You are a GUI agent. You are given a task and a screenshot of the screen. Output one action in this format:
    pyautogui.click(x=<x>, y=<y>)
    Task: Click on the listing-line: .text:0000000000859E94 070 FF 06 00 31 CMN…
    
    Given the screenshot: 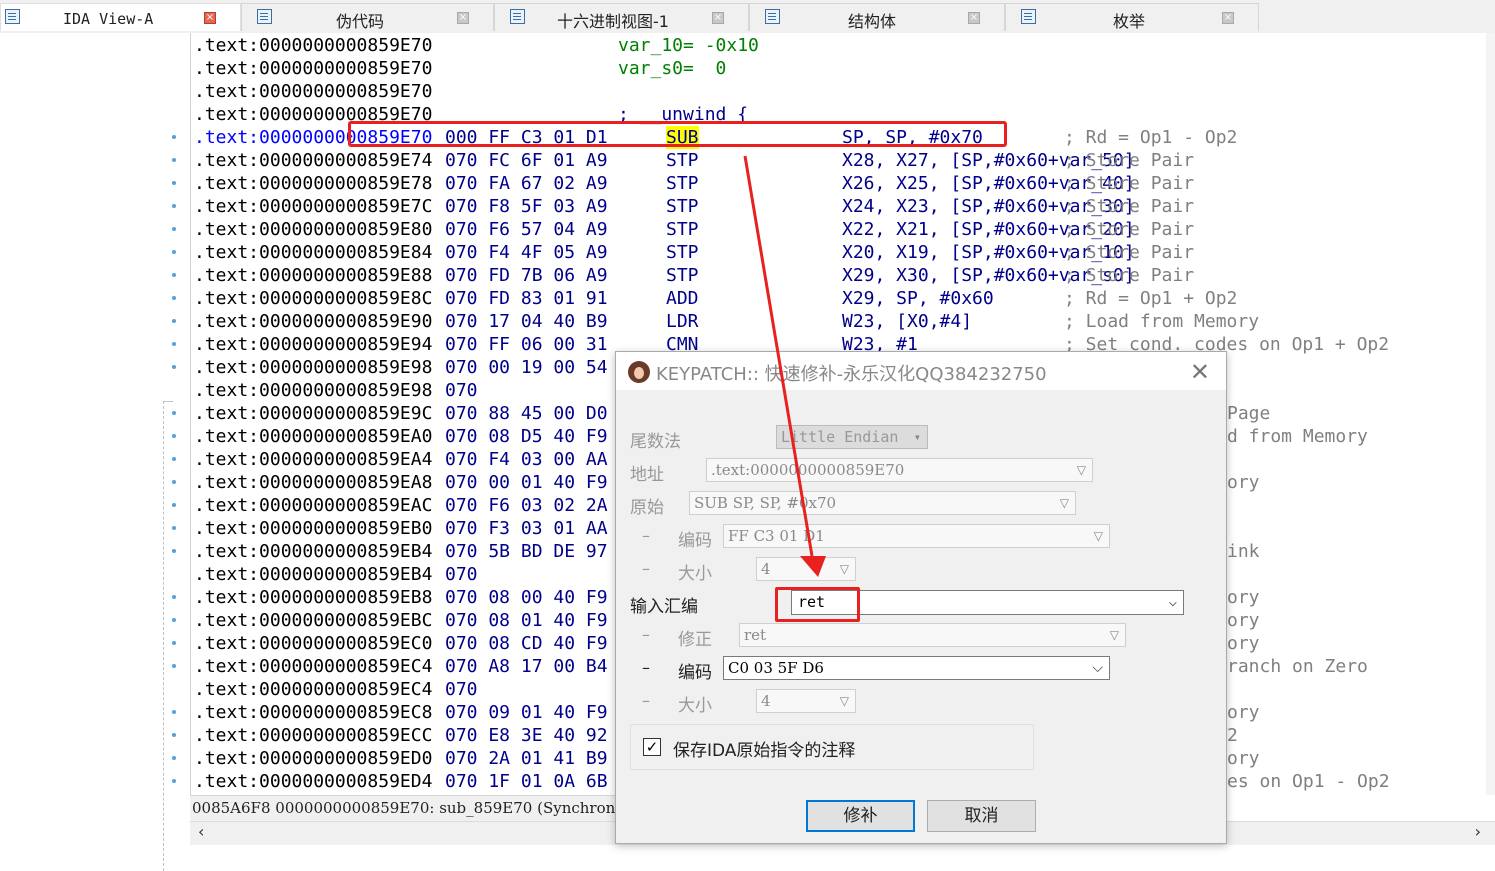 What is the action you would take?
    pyautogui.click(x=791, y=344)
    